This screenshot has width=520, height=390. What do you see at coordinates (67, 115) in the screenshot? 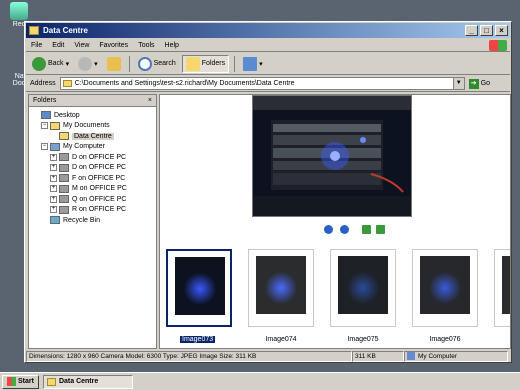
I see `tree-item-label: Desktop` at bounding box center [67, 115].